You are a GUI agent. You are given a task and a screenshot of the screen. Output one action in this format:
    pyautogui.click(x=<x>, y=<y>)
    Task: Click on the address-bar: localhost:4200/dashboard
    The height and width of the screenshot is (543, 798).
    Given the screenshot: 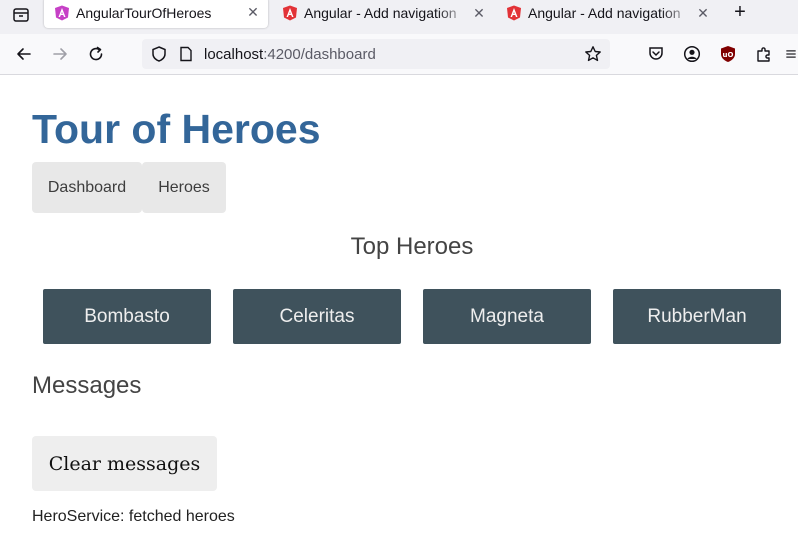 What is the action you would take?
    pyautogui.click(x=376, y=54)
    